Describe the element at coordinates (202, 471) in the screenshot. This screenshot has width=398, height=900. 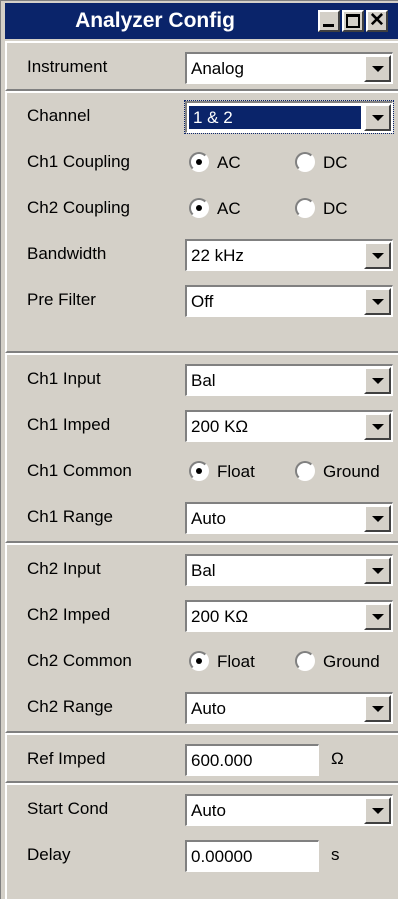
I see `ch1-common-row: Ch1 Common Float Ground` at that location.